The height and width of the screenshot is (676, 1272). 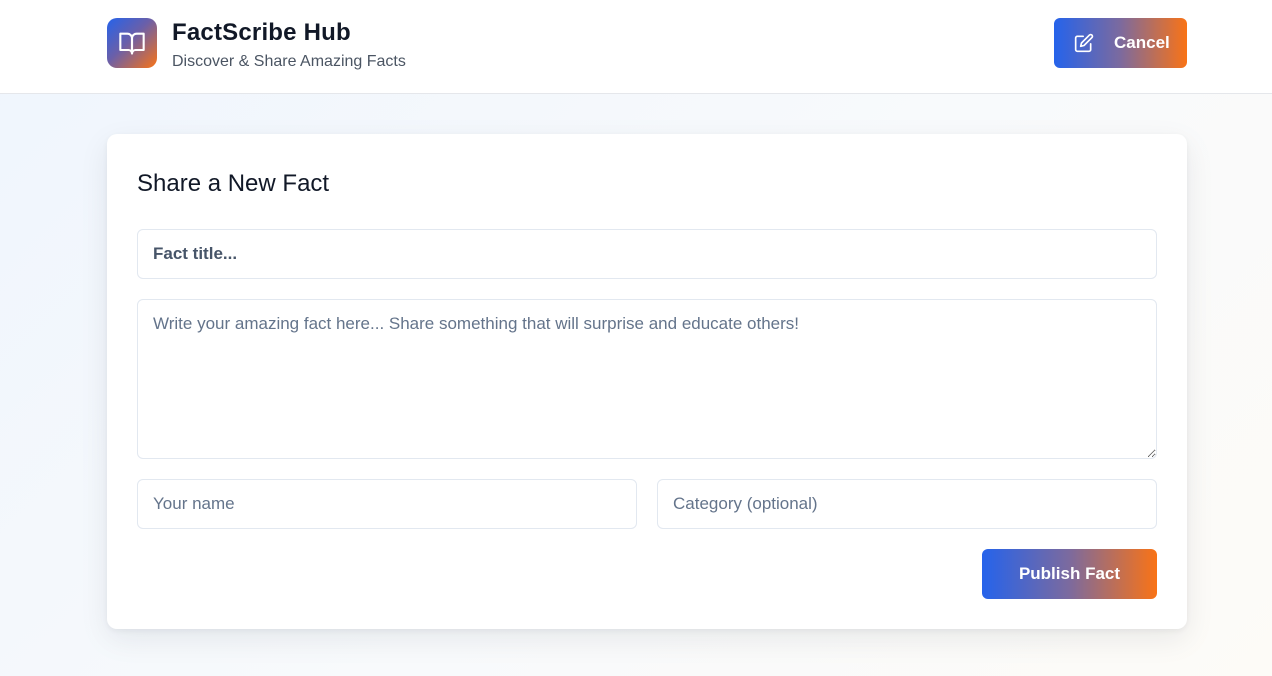 What do you see at coordinates (289, 61) in the screenshot?
I see `app-tagline: Discover & Share Amazing Facts` at bounding box center [289, 61].